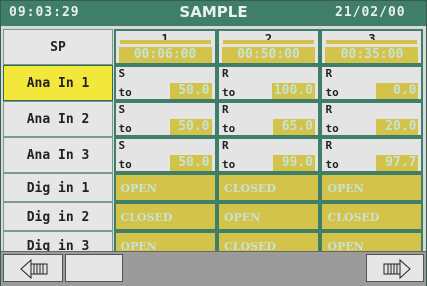 Image resolution: width=427 pixels, height=286 pixels. What do you see at coordinates (372, 83) in the screenshot?
I see `analog-cell: Rto 0.0` at bounding box center [372, 83].